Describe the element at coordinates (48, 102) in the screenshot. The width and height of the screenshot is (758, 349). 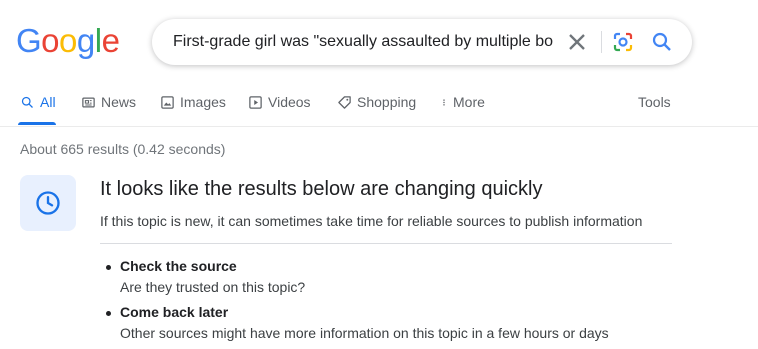
I see `tab-label: All` at that location.